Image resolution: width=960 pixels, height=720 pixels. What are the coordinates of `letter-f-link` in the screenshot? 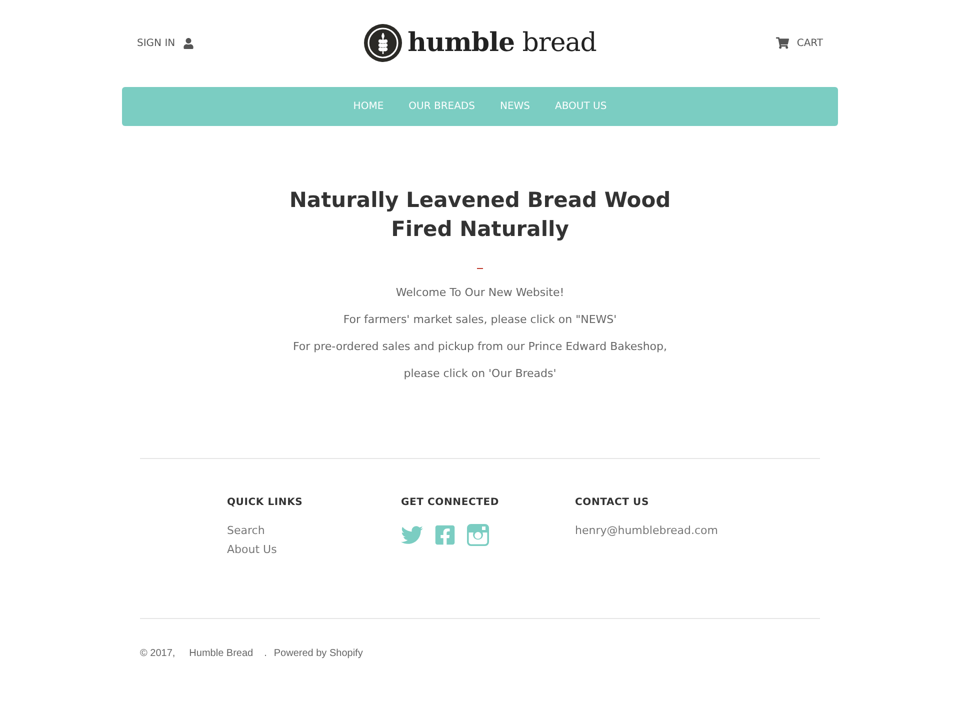 It's located at (445, 535).